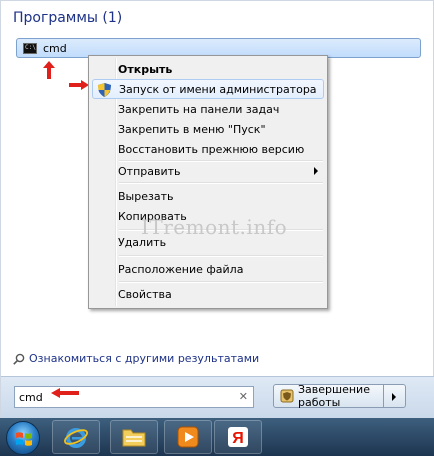 The image size is (434, 456). Describe the element at coordinates (208, 171) in the screenshot. I see `menu-item-send-to: Отправить` at that location.